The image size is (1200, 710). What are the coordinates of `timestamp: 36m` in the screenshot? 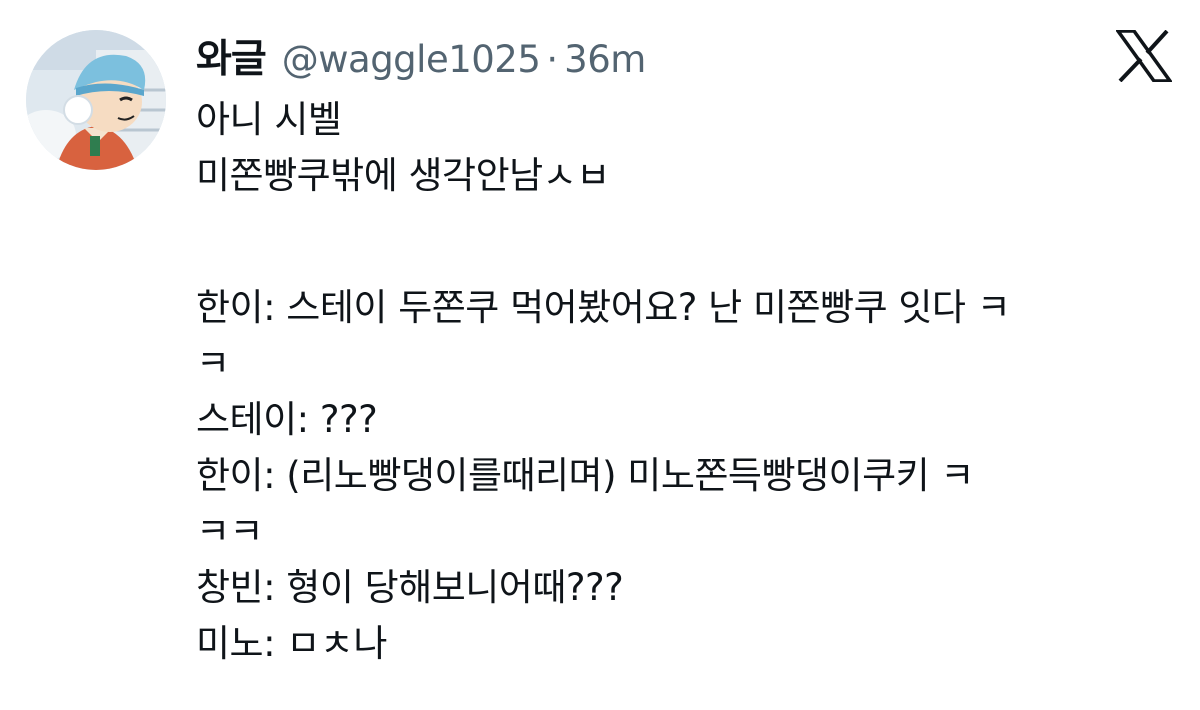 It's located at (605, 59).